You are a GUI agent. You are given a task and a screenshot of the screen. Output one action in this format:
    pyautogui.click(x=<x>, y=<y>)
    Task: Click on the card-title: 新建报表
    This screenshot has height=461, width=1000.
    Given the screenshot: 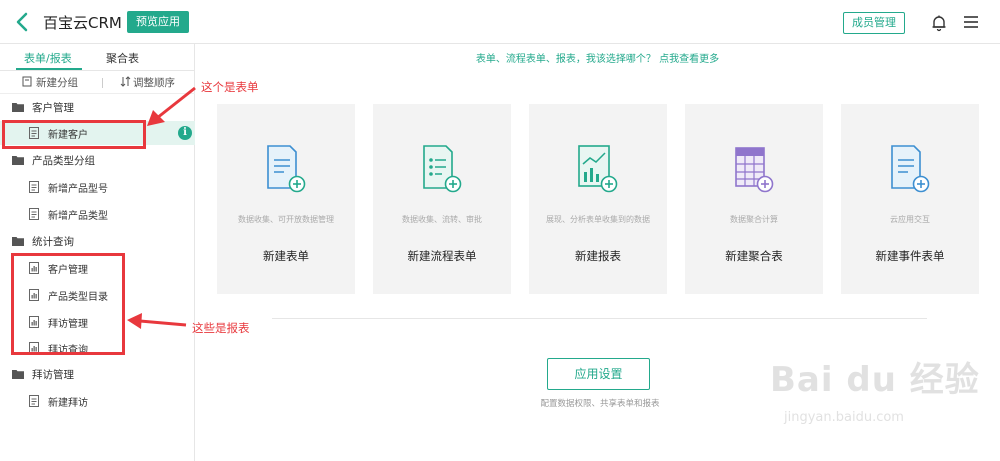 What is the action you would take?
    pyautogui.click(x=598, y=256)
    